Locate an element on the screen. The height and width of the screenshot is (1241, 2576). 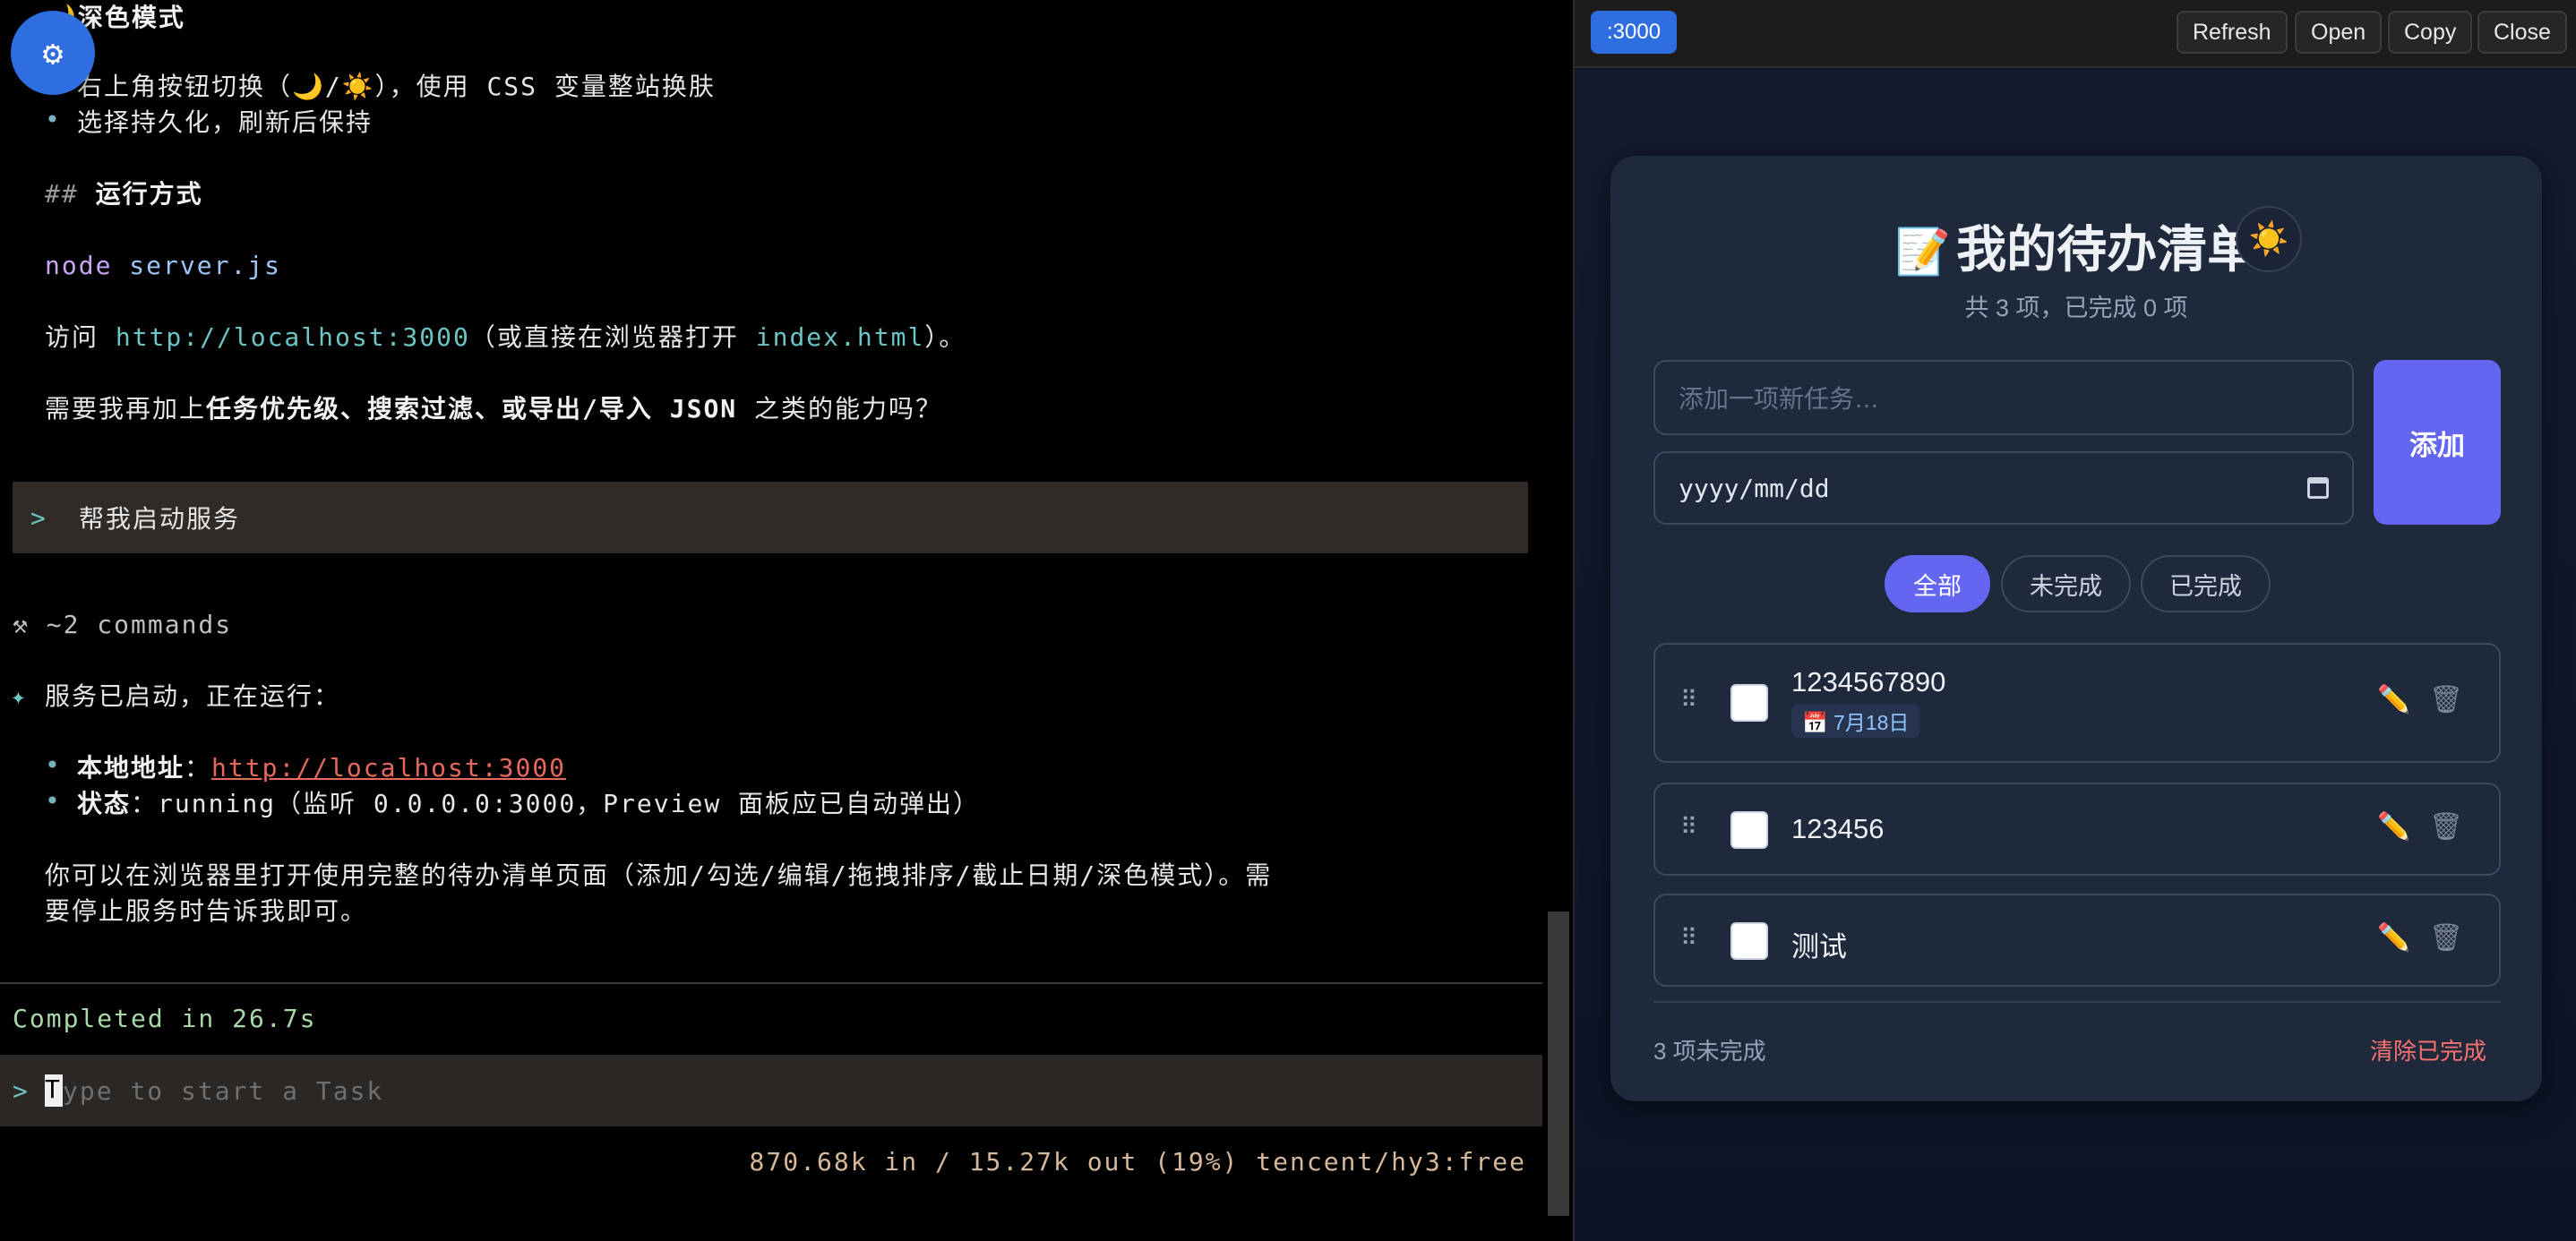
service-started: 服务已启动，正在运行： is located at coordinates (193, 696).